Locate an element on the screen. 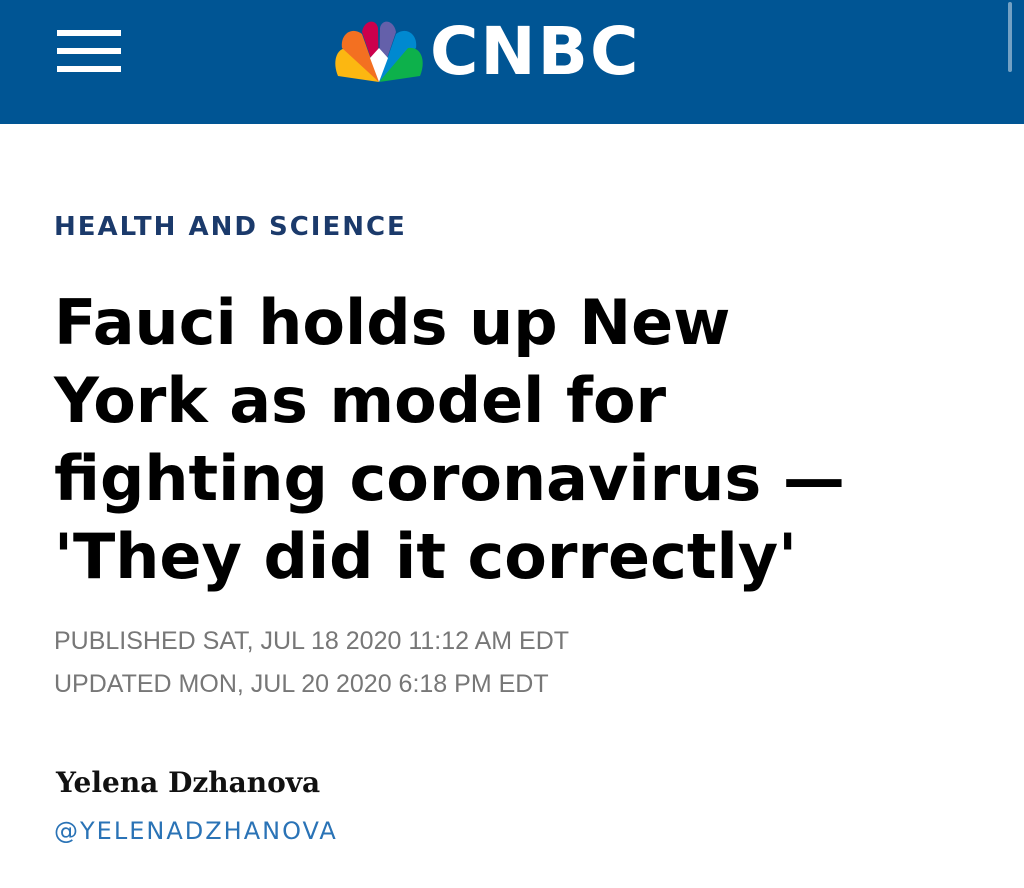 The width and height of the screenshot is (1024, 888). published-date: PUBLISHED SAT, JUL 18 2020 11:12 AM EDT is located at coordinates (312, 641).